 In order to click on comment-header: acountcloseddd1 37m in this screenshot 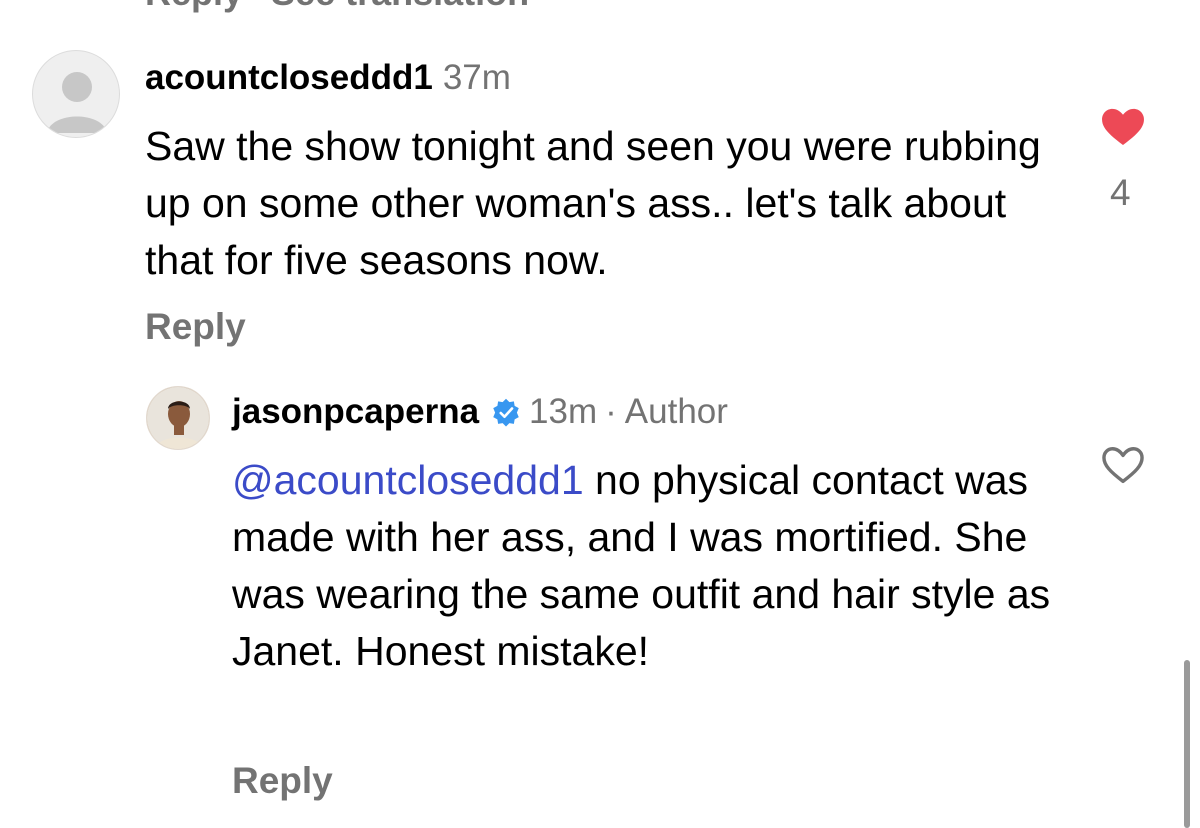, I will do `click(328, 78)`.